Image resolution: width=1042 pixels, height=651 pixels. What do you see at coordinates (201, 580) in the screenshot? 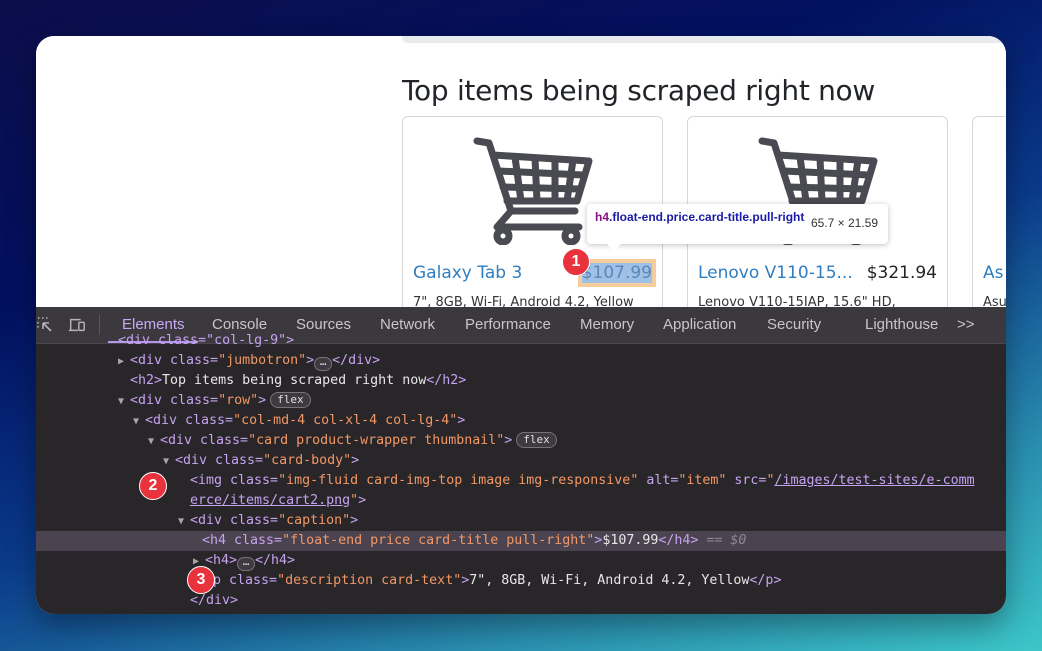
I see `step-badge-3: 3` at bounding box center [201, 580].